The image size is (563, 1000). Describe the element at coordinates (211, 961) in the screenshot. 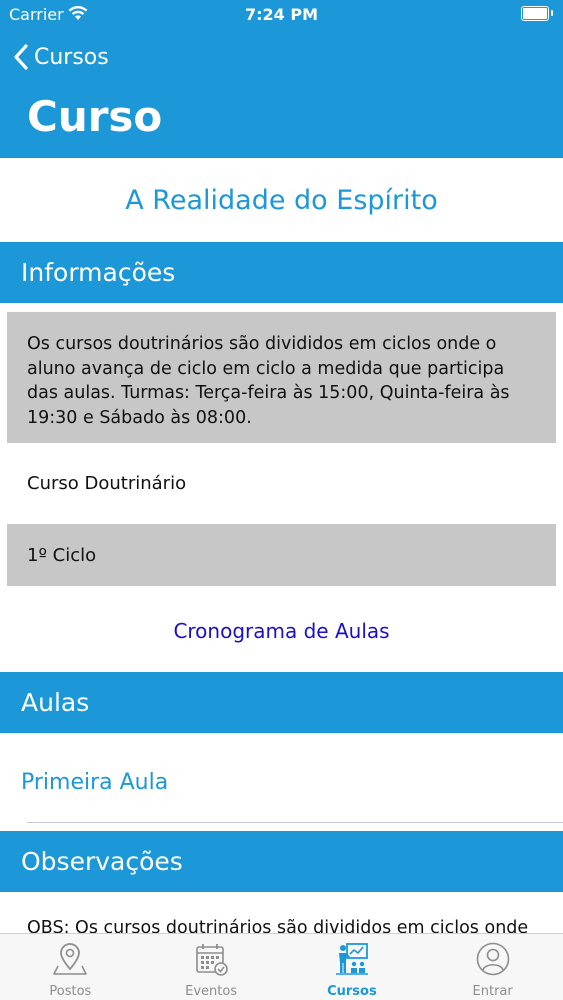

I see `calendar-icon` at that location.